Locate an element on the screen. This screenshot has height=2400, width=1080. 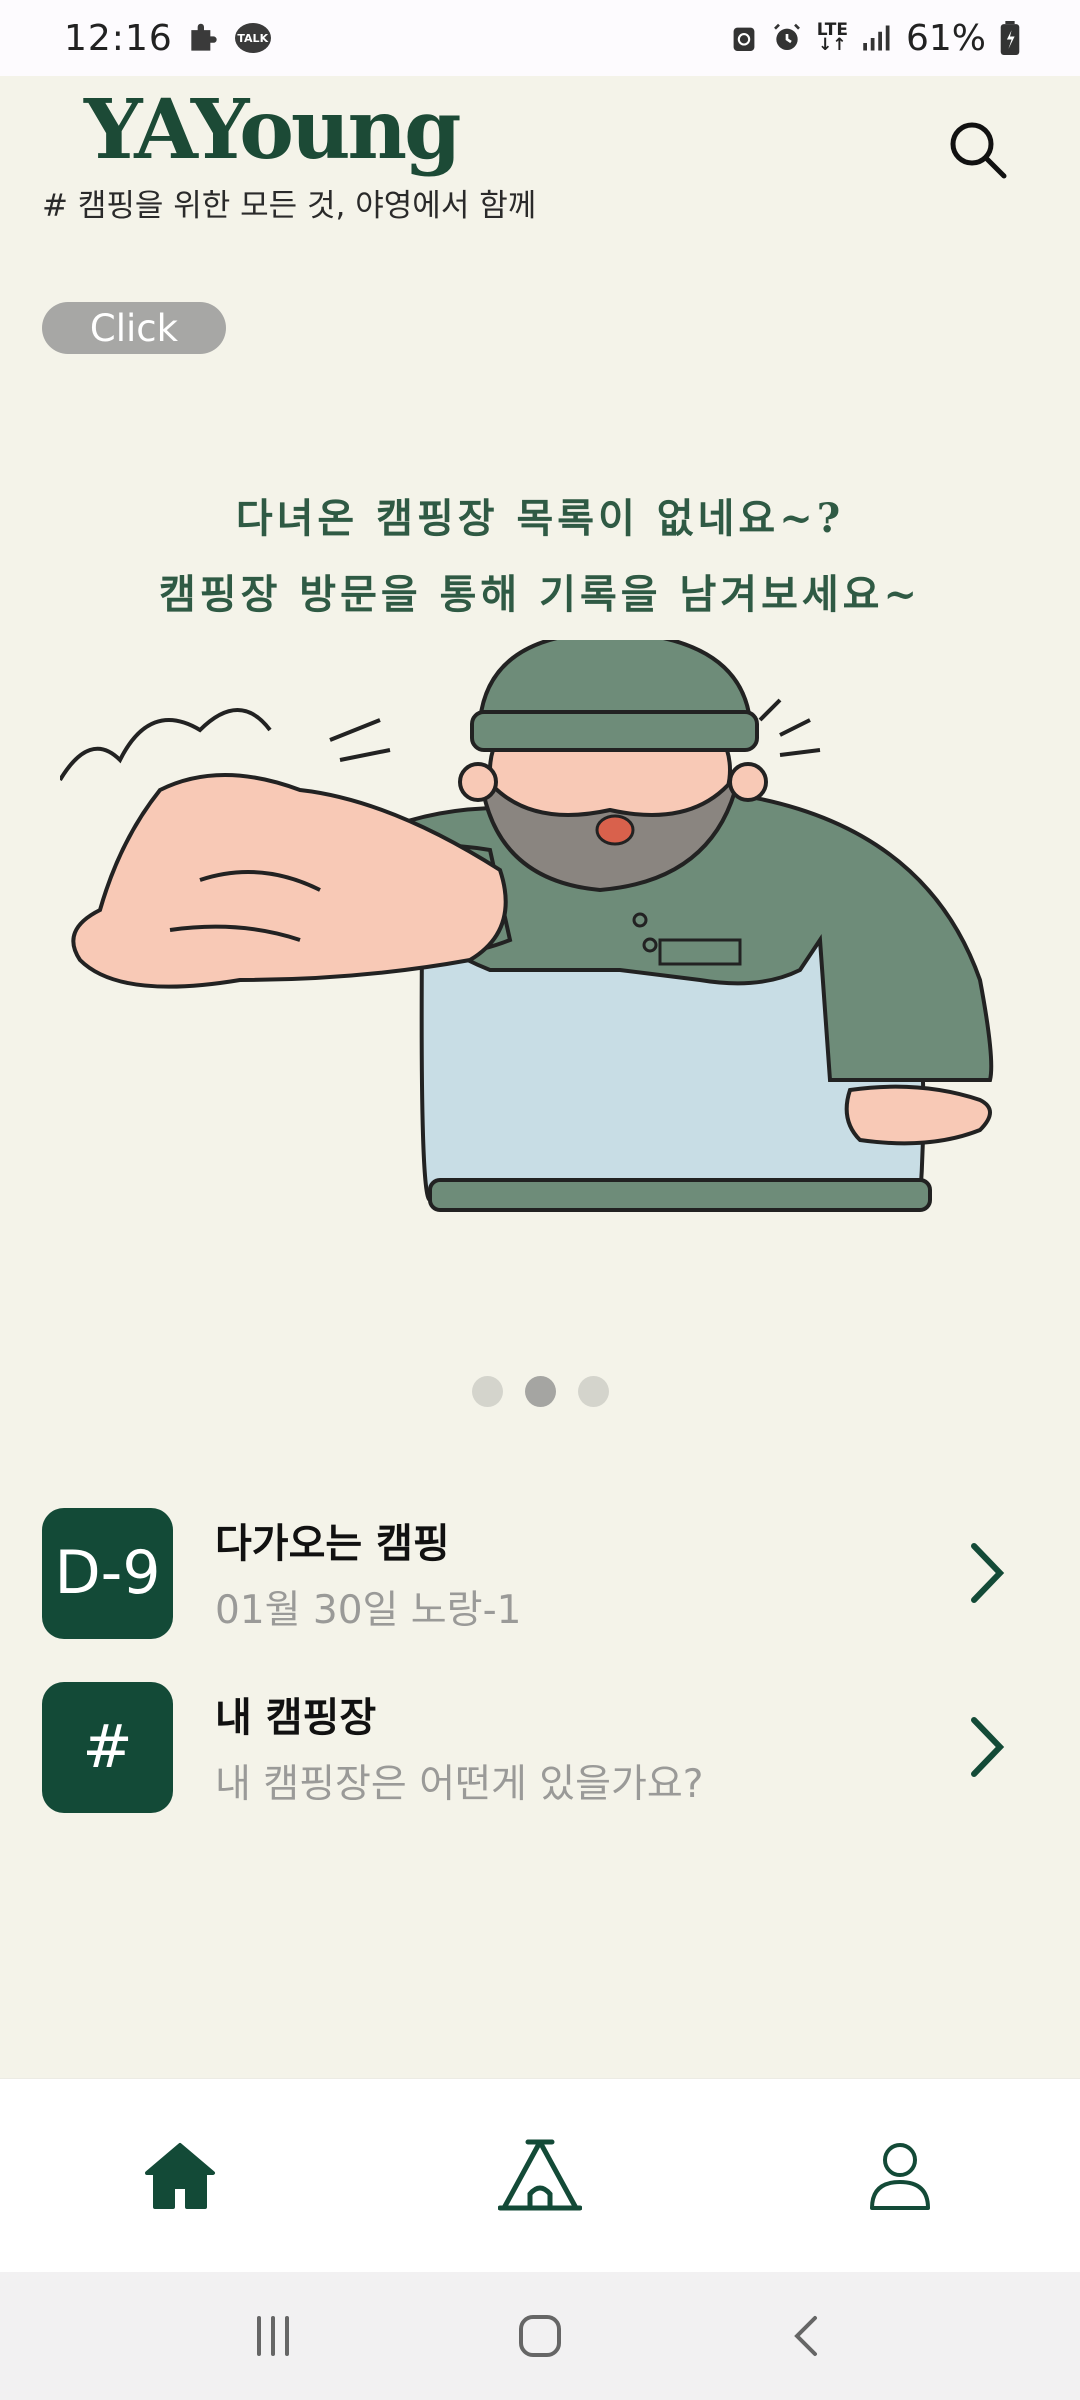
profile-icon is located at coordinates (900, 2176).